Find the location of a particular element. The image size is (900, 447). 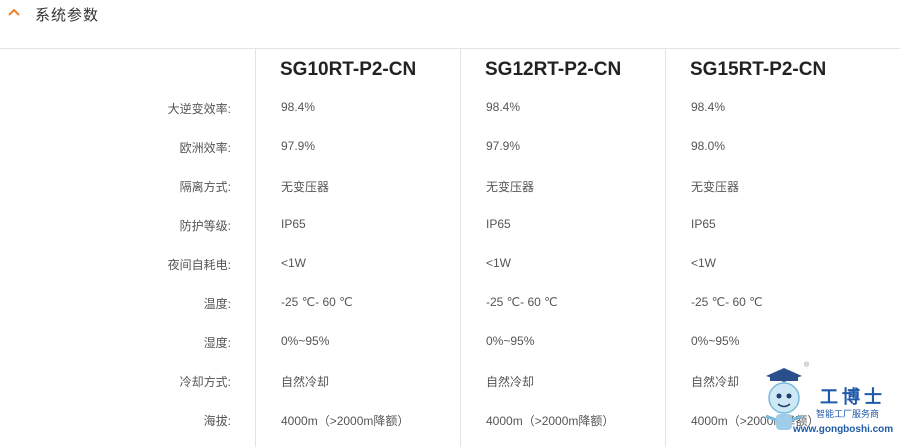

model-header-sg12rt: SG12RT-P2-CN is located at coordinates (553, 69).